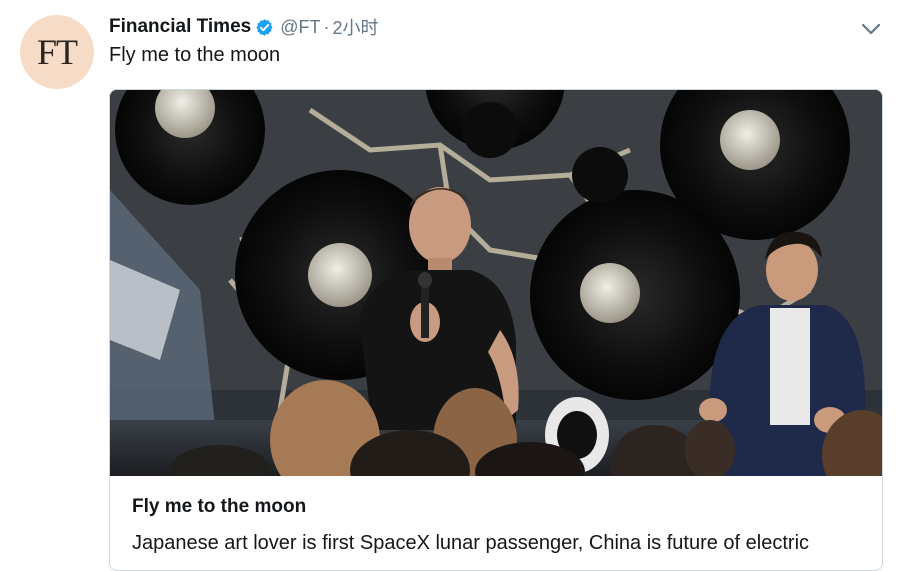 The image size is (902, 571). I want to click on card-title: Fly me to the moon, so click(219, 506).